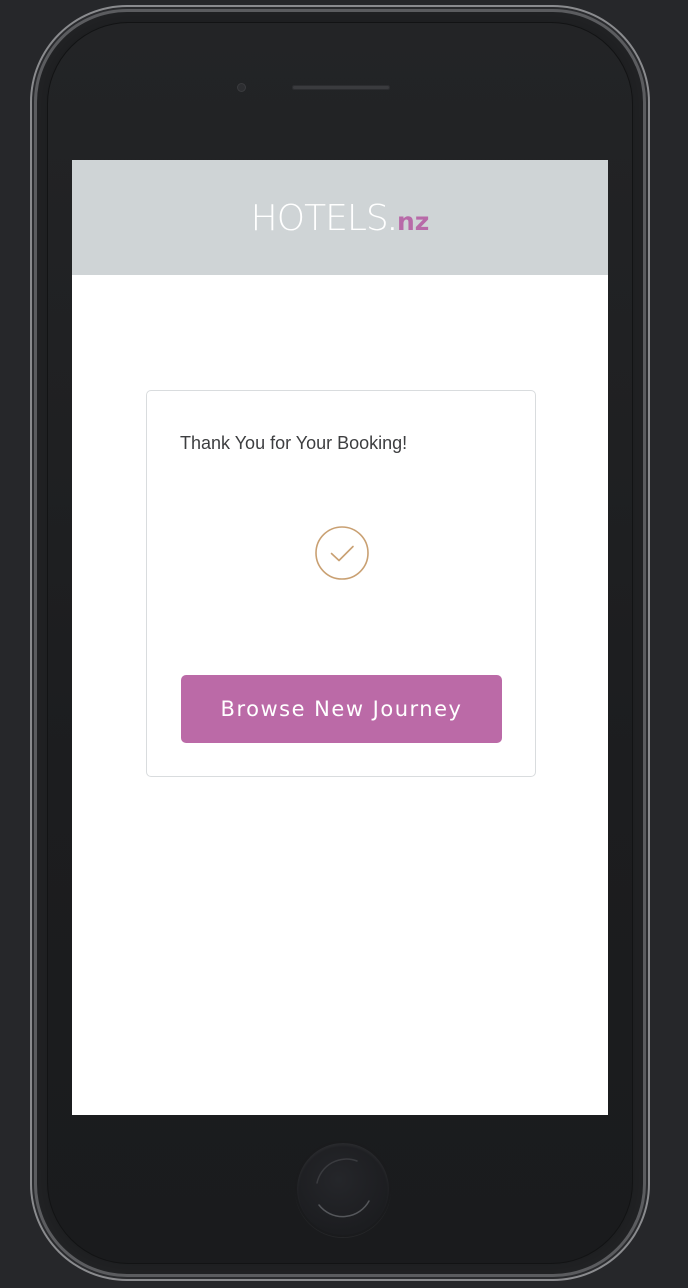 The width and height of the screenshot is (688, 1288). Describe the element at coordinates (341, 709) in the screenshot. I see `browse-new-journey-button: Browse New Journey` at that location.